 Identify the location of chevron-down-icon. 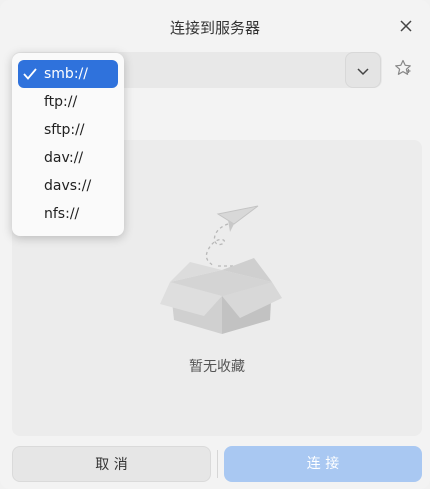
(363, 70).